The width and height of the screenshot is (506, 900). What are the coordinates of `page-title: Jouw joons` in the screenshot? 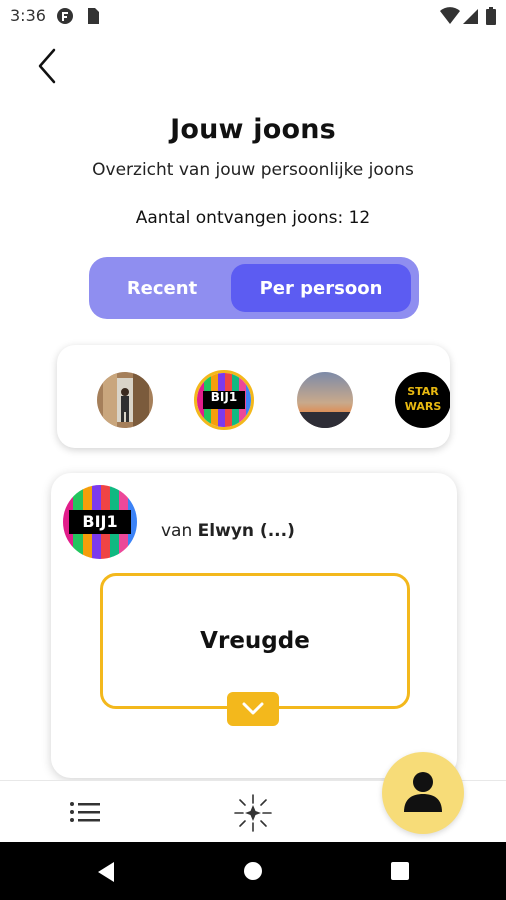 It's located at (253, 129).